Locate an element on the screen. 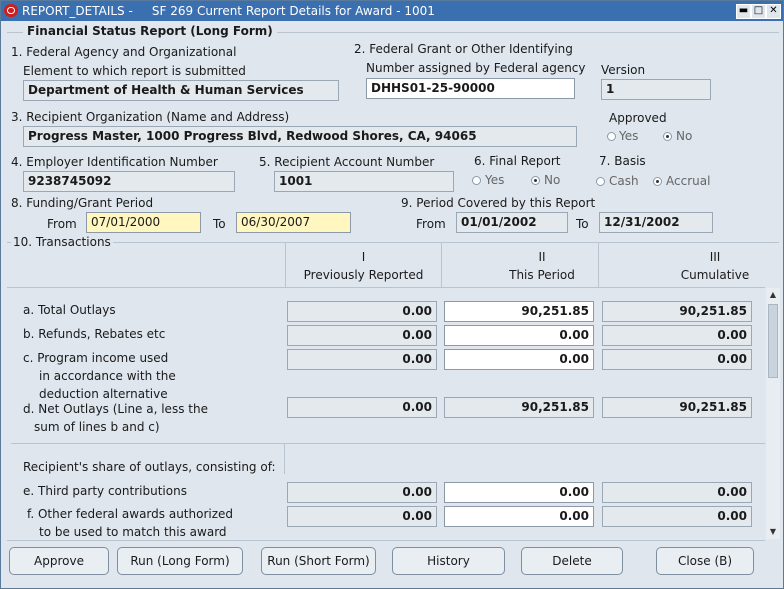  scroll-up-icon: ▲ is located at coordinates (773, 295).